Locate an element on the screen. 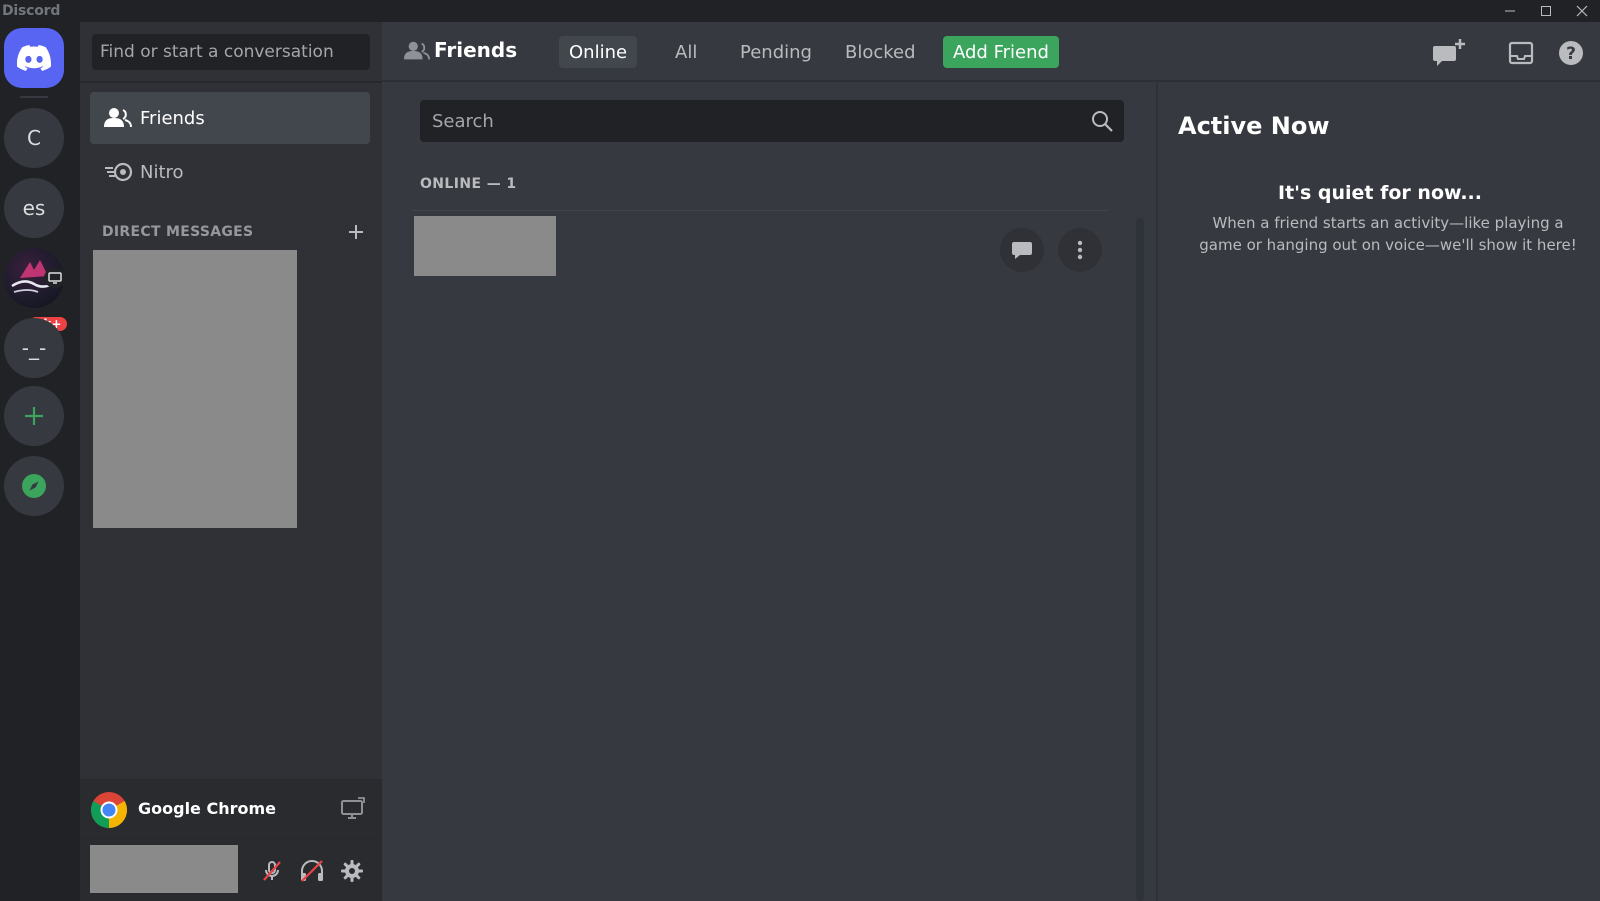 The height and width of the screenshot is (901, 1600). inbox-button is located at coordinates (1521, 53).